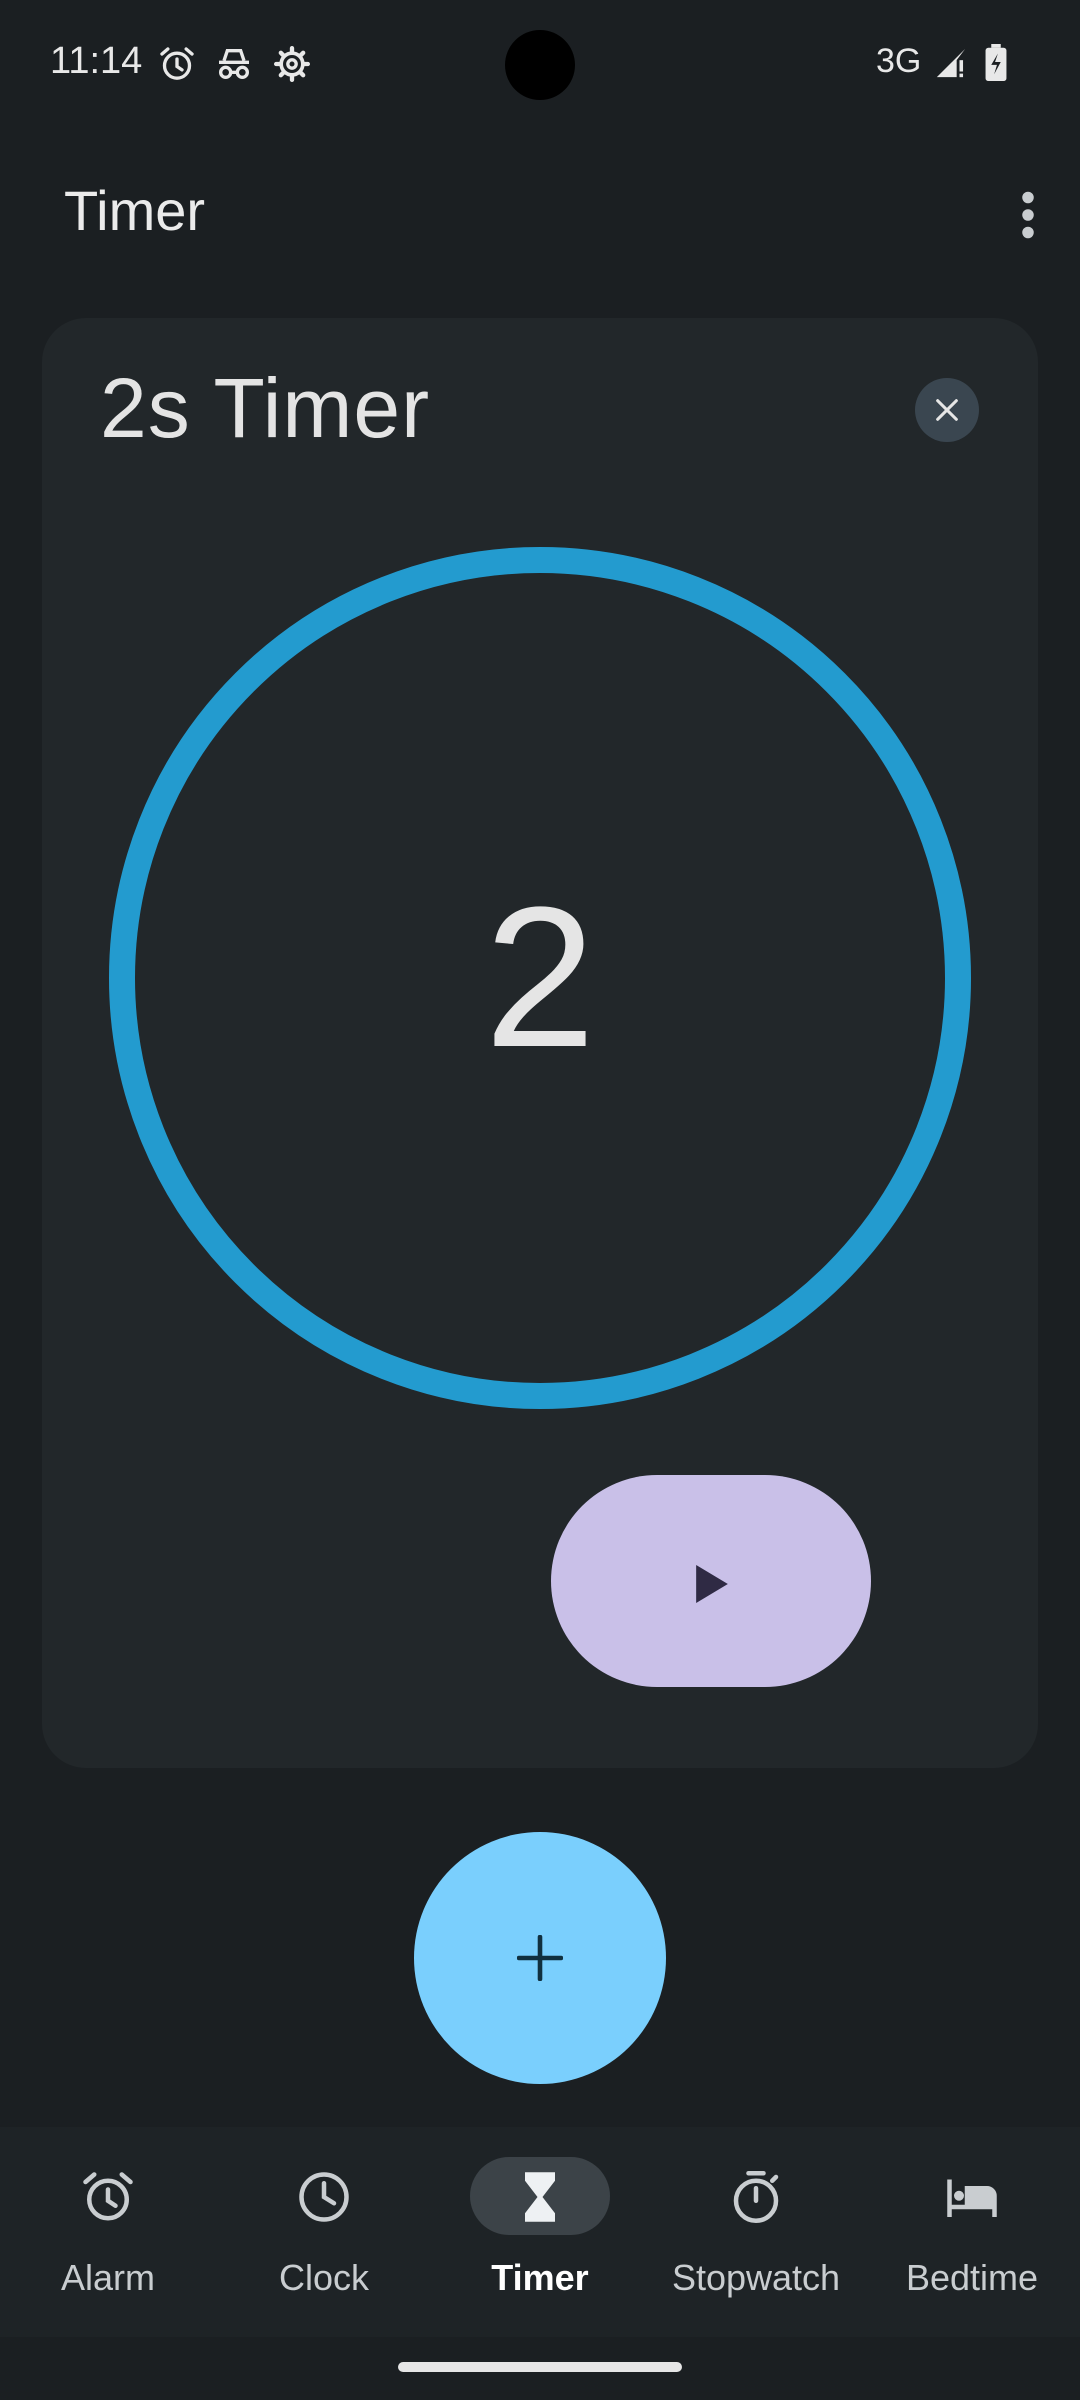 The height and width of the screenshot is (2400, 1080). What do you see at coordinates (540, 2367) in the screenshot?
I see `gesture-navigation-bar` at bounding box center [540, 2367].